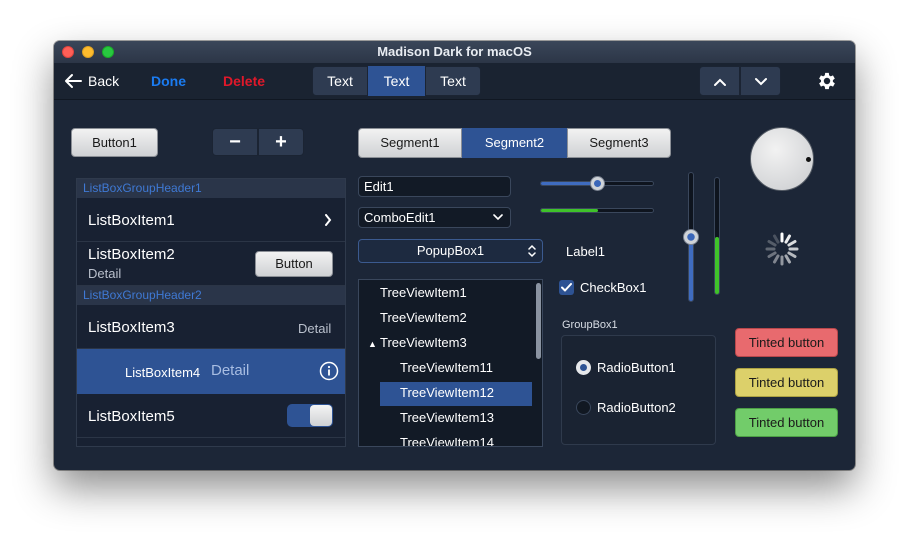 The image size is (907, 541). I want to click on previous-button, so click(719, 81).